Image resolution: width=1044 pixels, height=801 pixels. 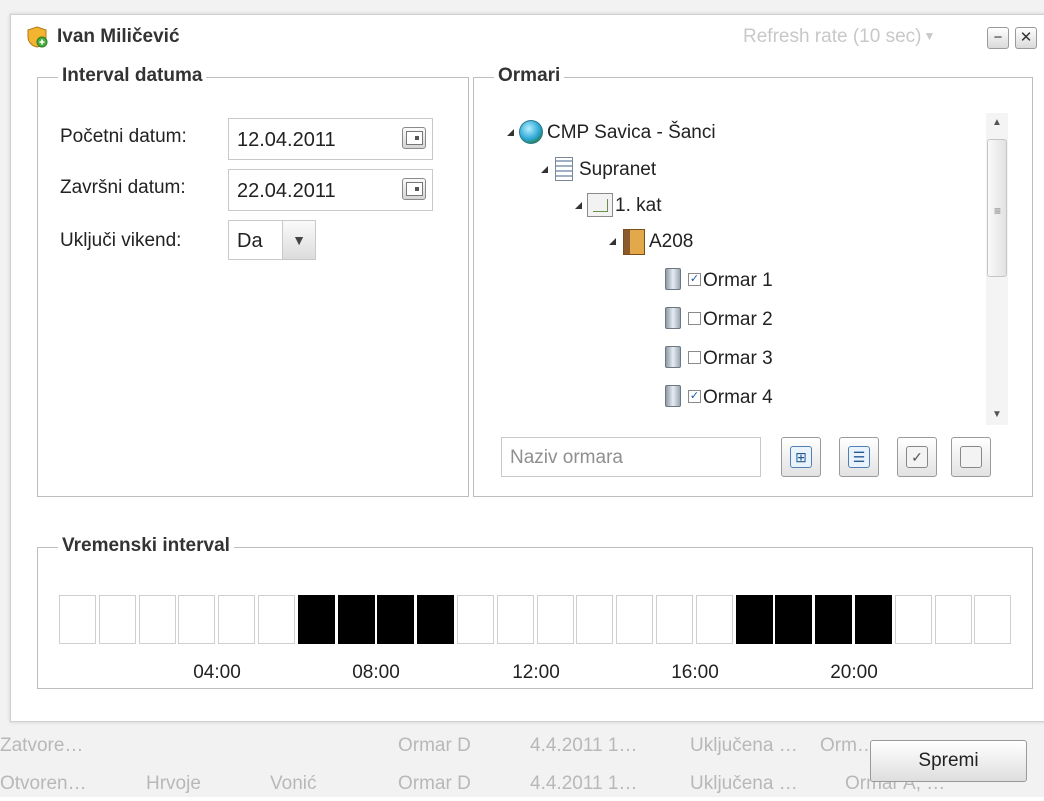 What do you see at coordinates (695, 672) in the screenshot?
I see `time-tick-label: 16:00` at bounding box center [695, 672].